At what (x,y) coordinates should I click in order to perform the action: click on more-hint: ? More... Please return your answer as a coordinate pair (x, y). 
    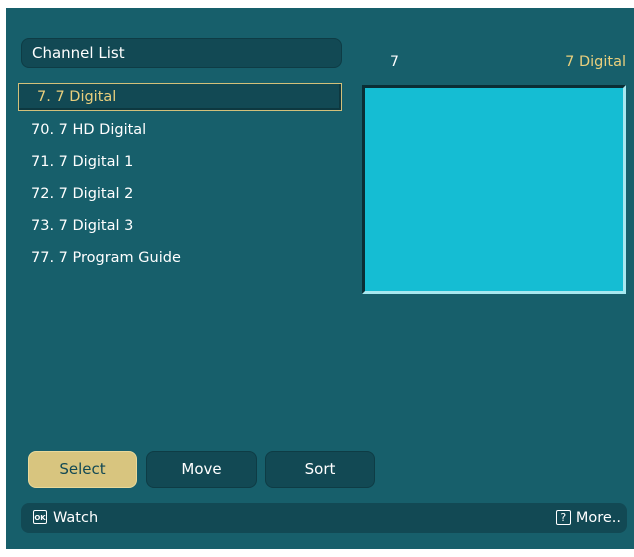
    Looking at the image, I should click on (588, 518).